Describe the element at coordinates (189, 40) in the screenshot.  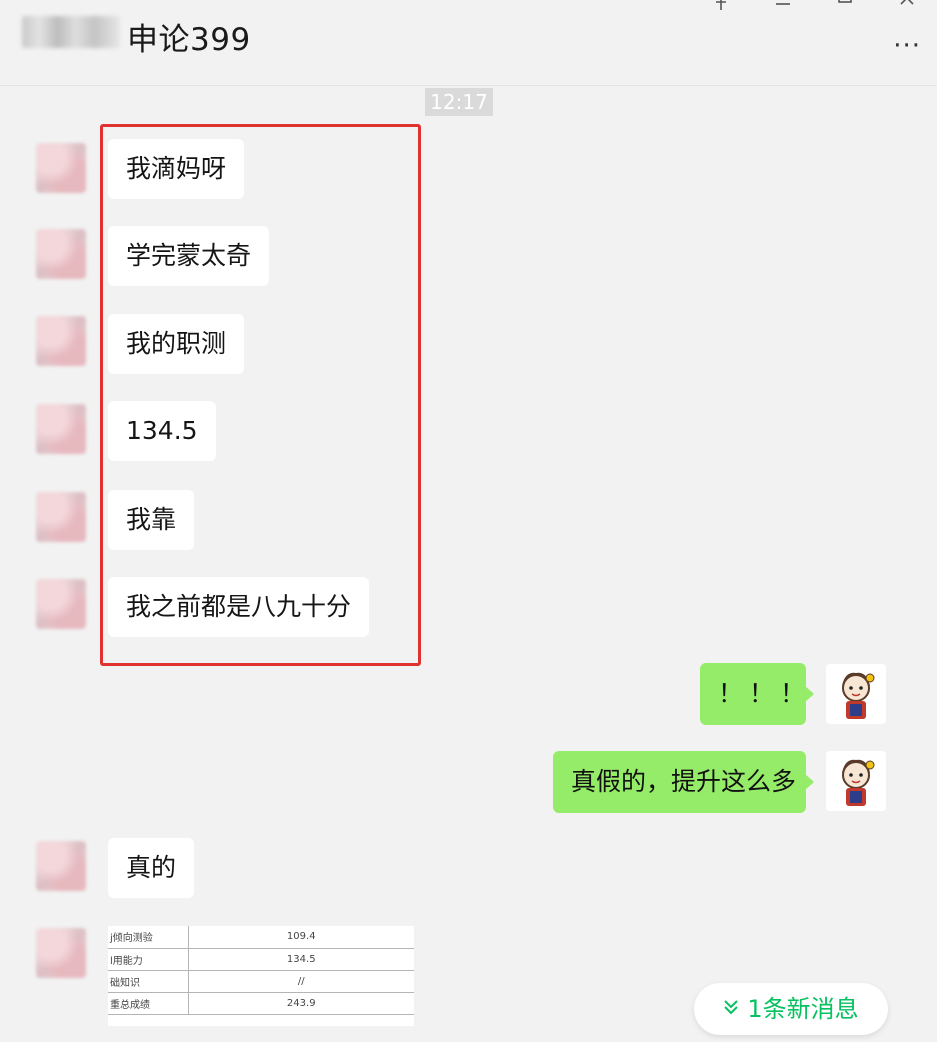
I see `chat-title: 申论399` at that location.